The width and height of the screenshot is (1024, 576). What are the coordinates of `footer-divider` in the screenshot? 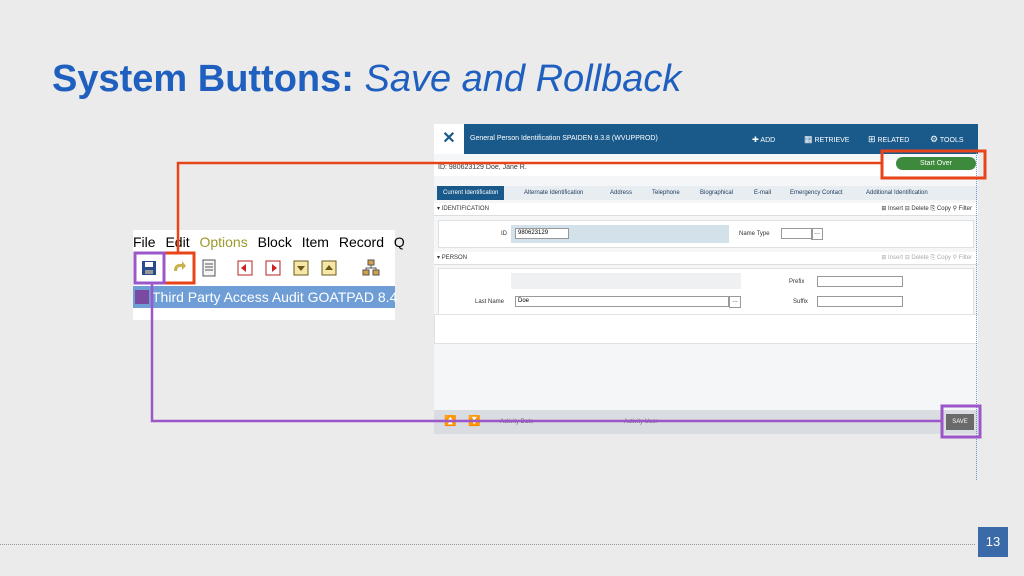 It's located at (487, 544).